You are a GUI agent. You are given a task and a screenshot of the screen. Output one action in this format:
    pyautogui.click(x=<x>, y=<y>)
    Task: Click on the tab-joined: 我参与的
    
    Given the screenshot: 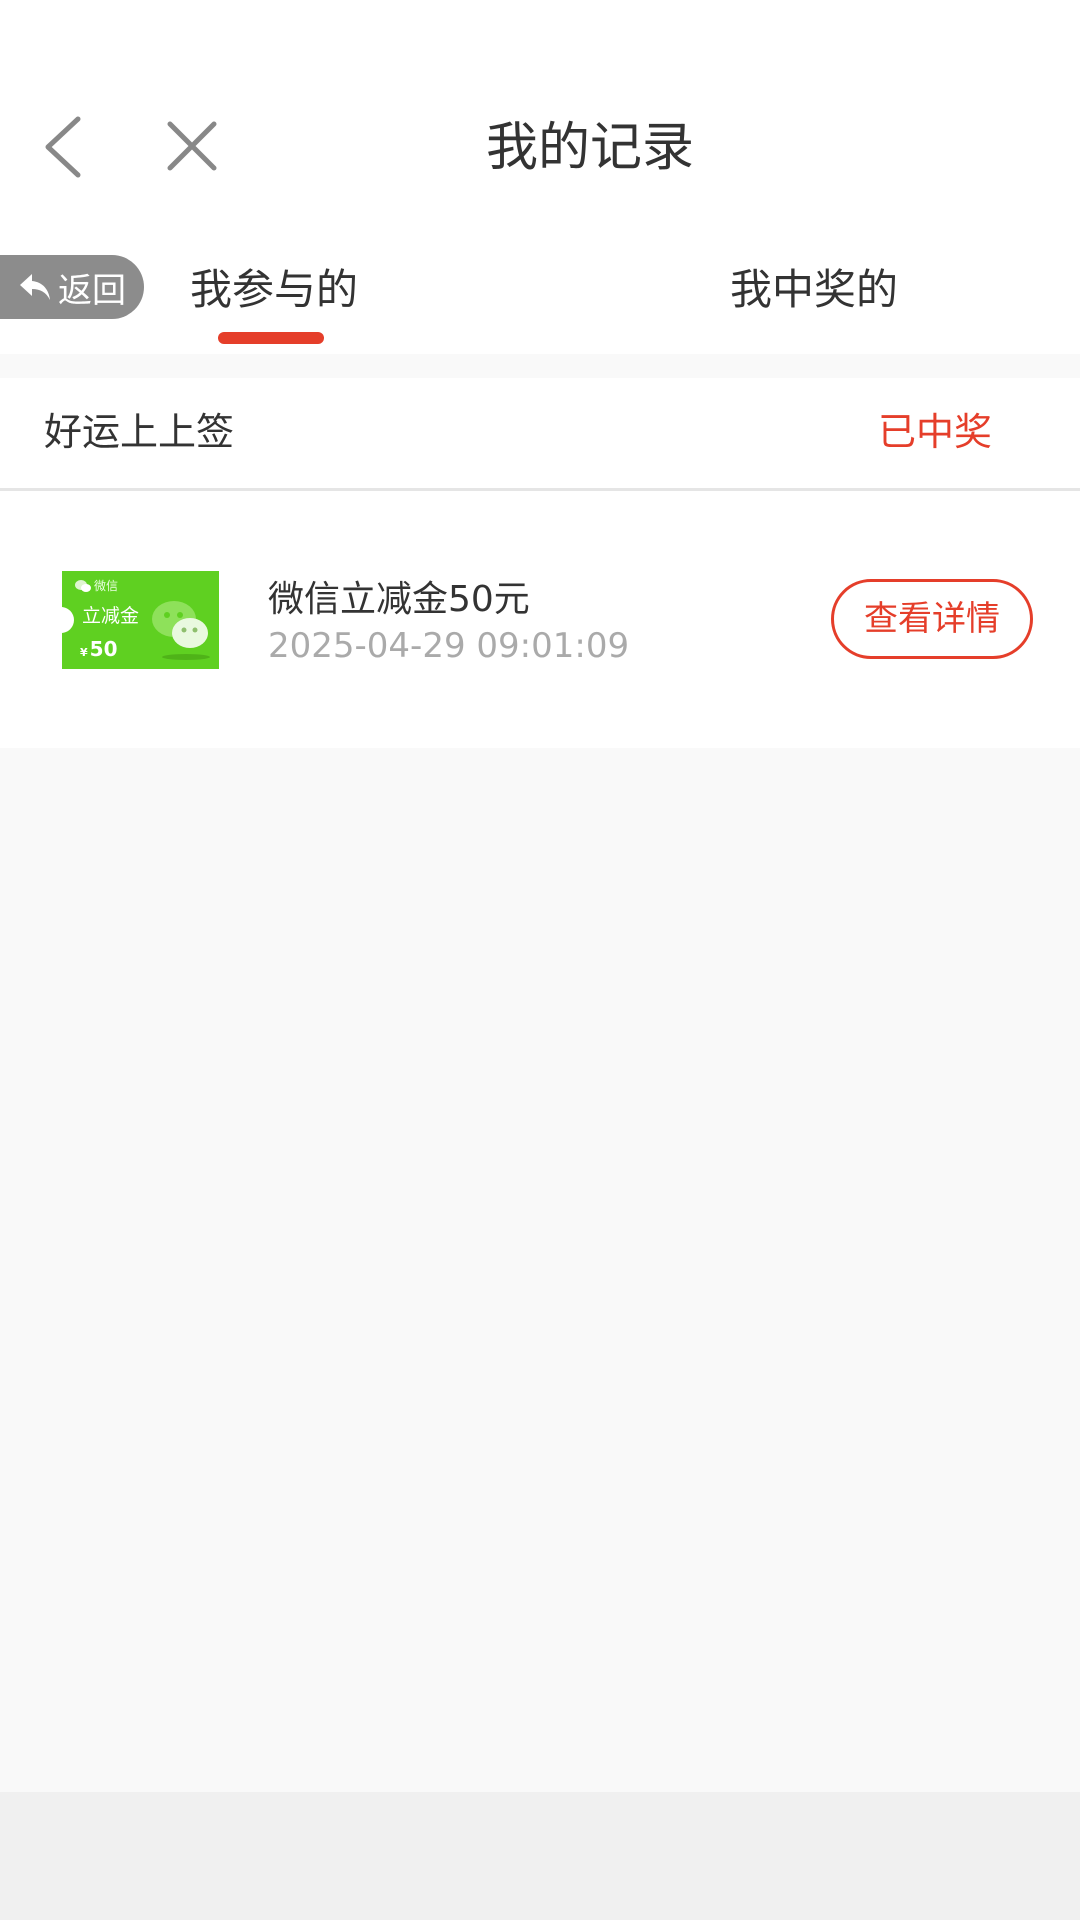 What is the action you would take?
    pyautogui.click(x=274, y=290)
    